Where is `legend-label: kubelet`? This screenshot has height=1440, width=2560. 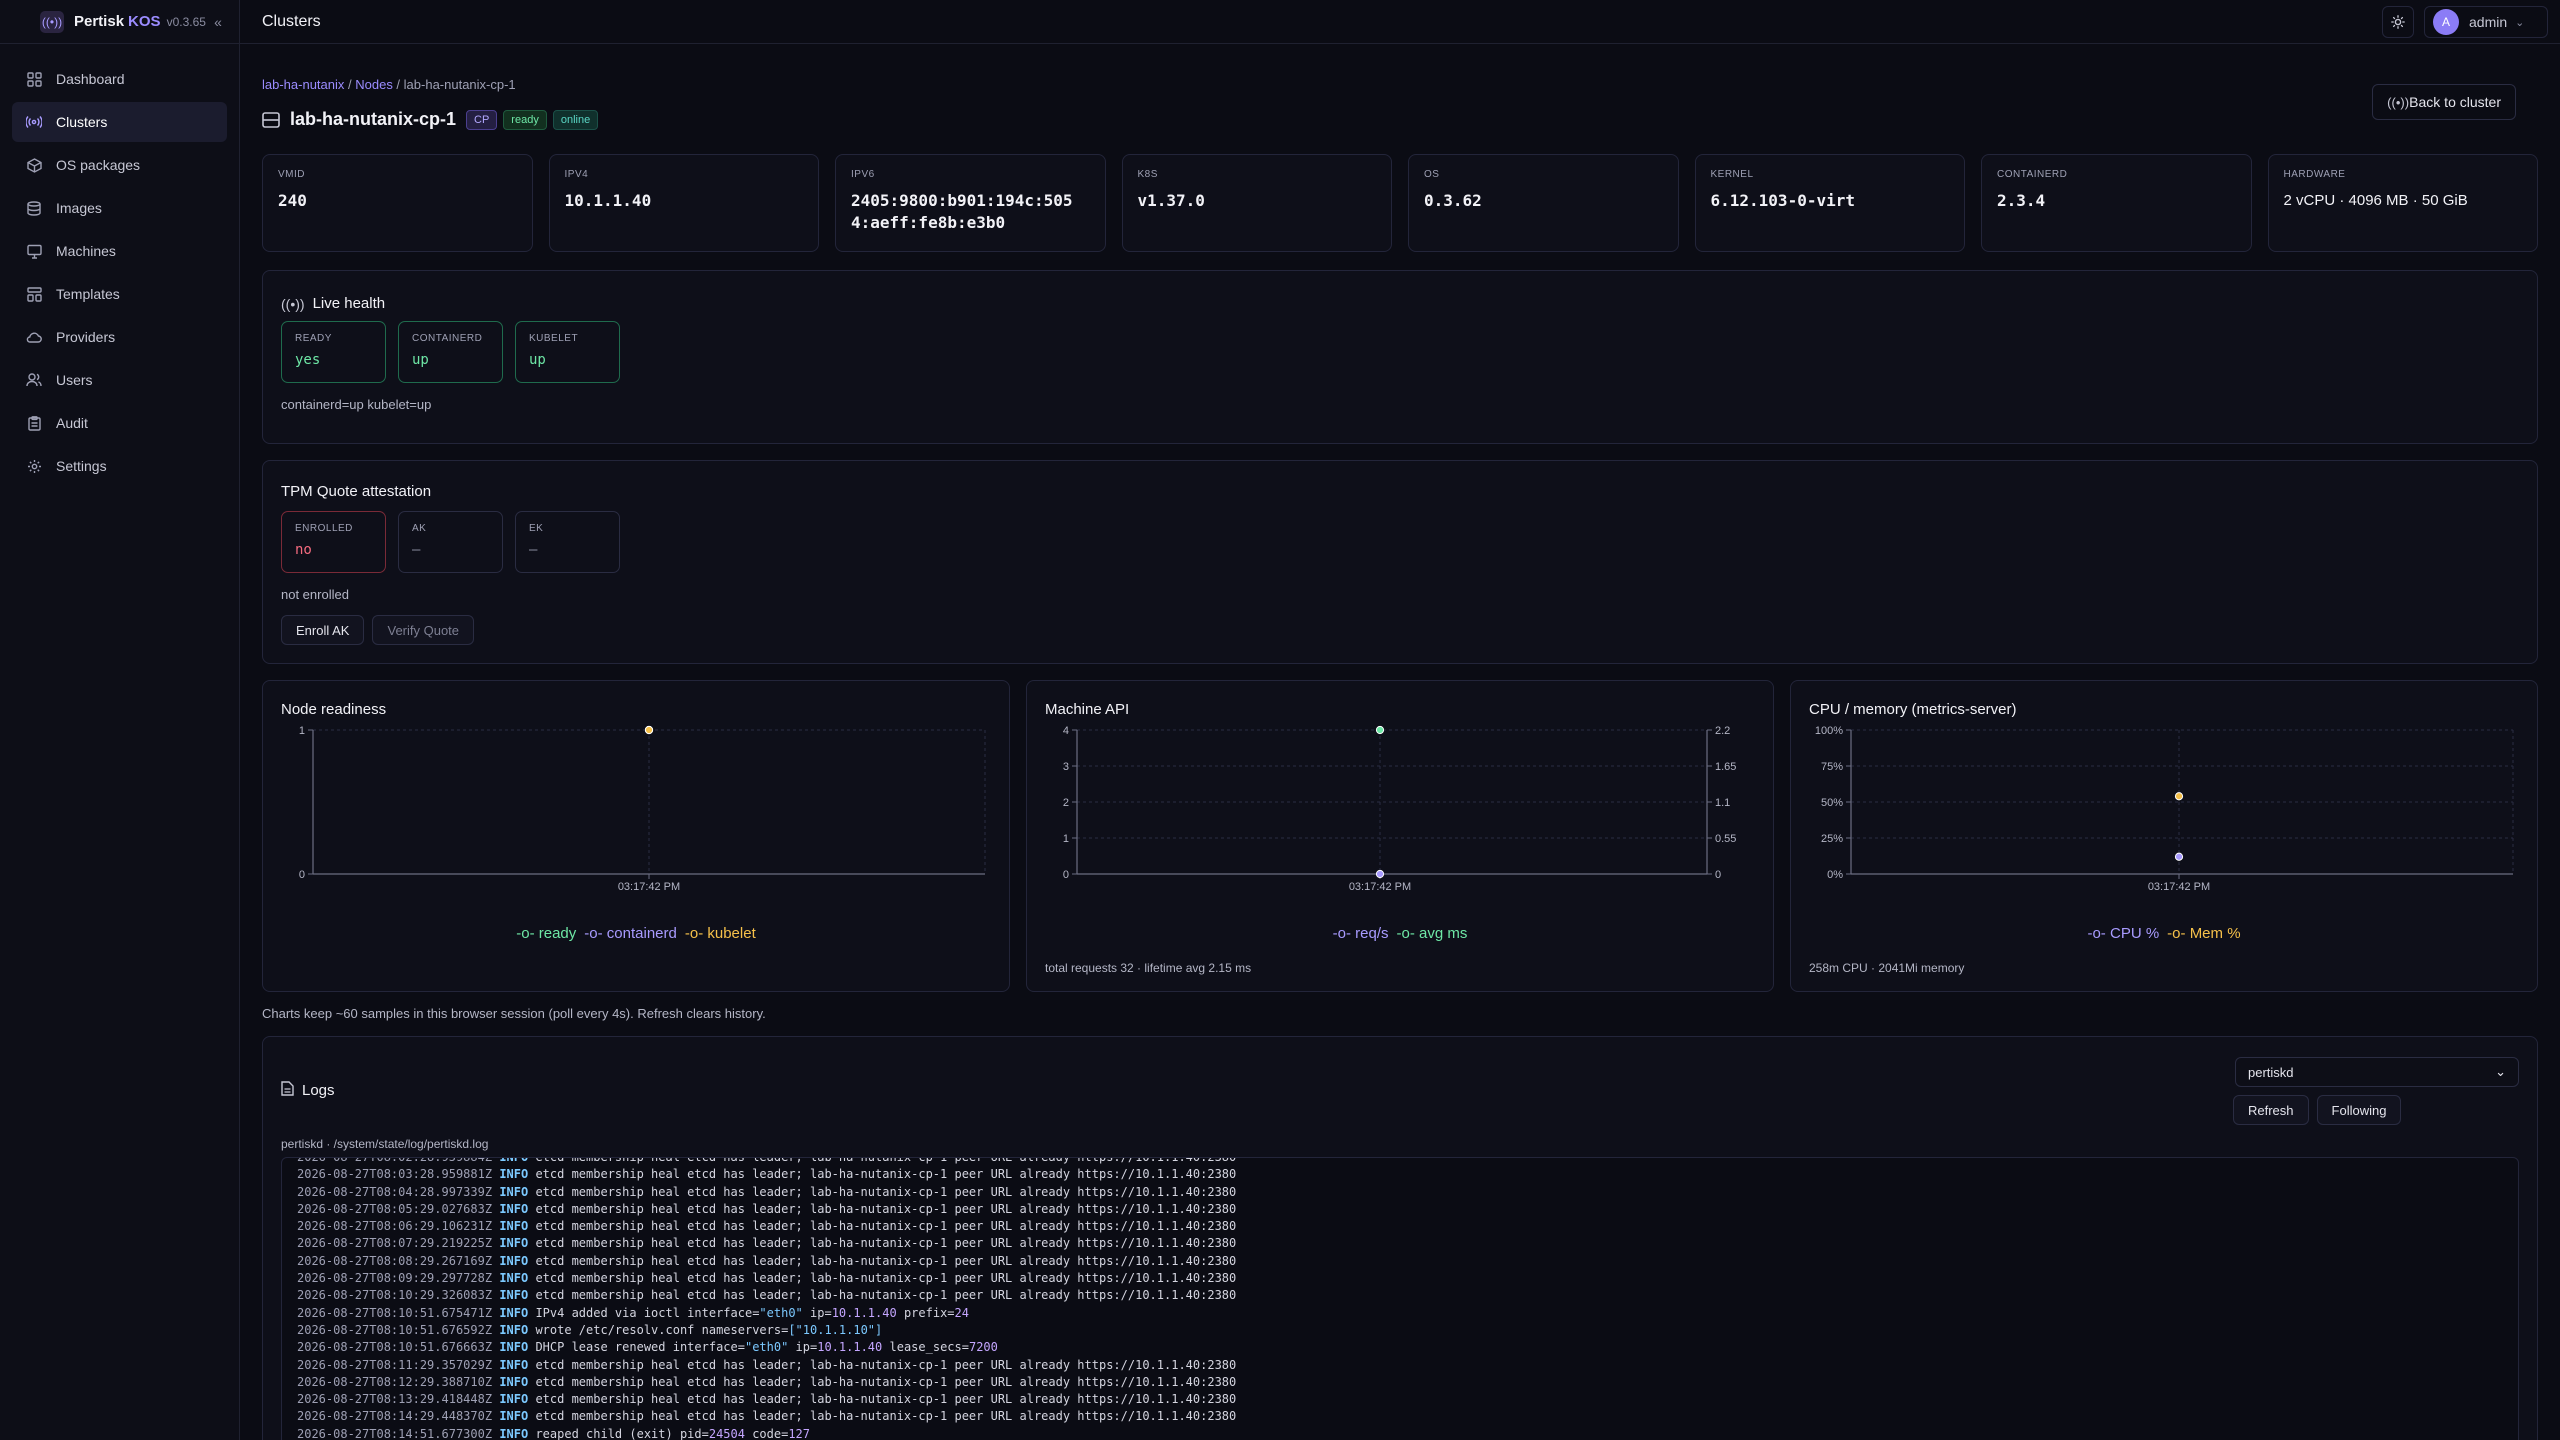
legend-label: kubelet is located at coordinates (731, 933).